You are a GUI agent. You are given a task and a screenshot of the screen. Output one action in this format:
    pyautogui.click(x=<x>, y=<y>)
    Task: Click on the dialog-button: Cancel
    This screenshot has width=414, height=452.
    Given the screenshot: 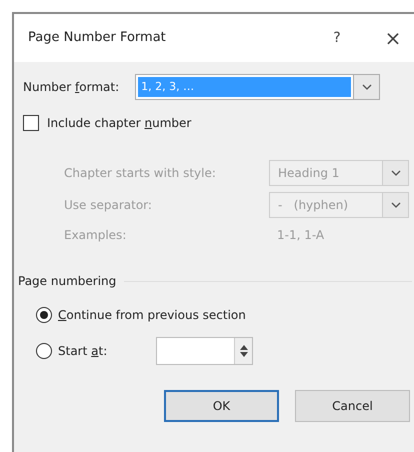 What is the action you would take?
    pyautogui.click(x=352, y=406)
    